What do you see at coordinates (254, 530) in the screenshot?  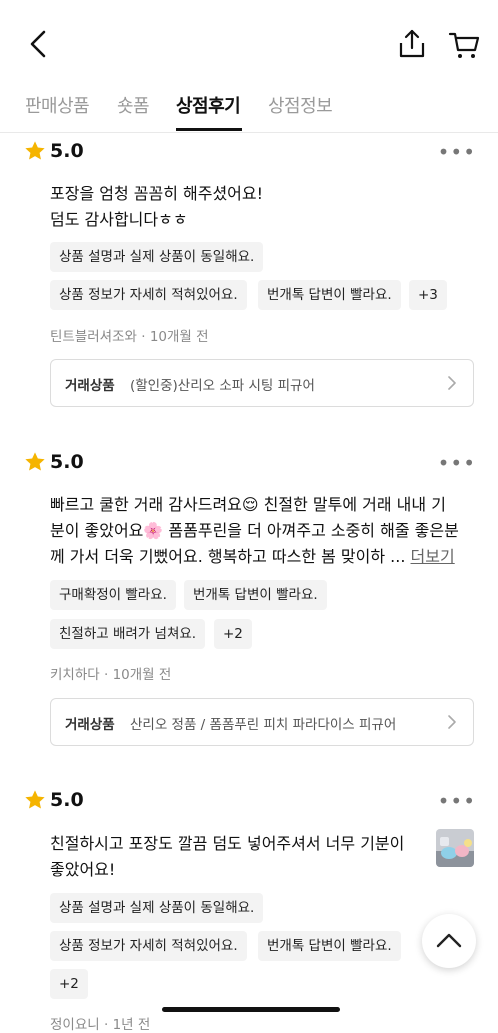 I see `review-text-line: 분이 좋았어요🌸 폼폼푸린을 더 아껴주고 소중히 해줄 좋은분` at bounding box center [254, 530].